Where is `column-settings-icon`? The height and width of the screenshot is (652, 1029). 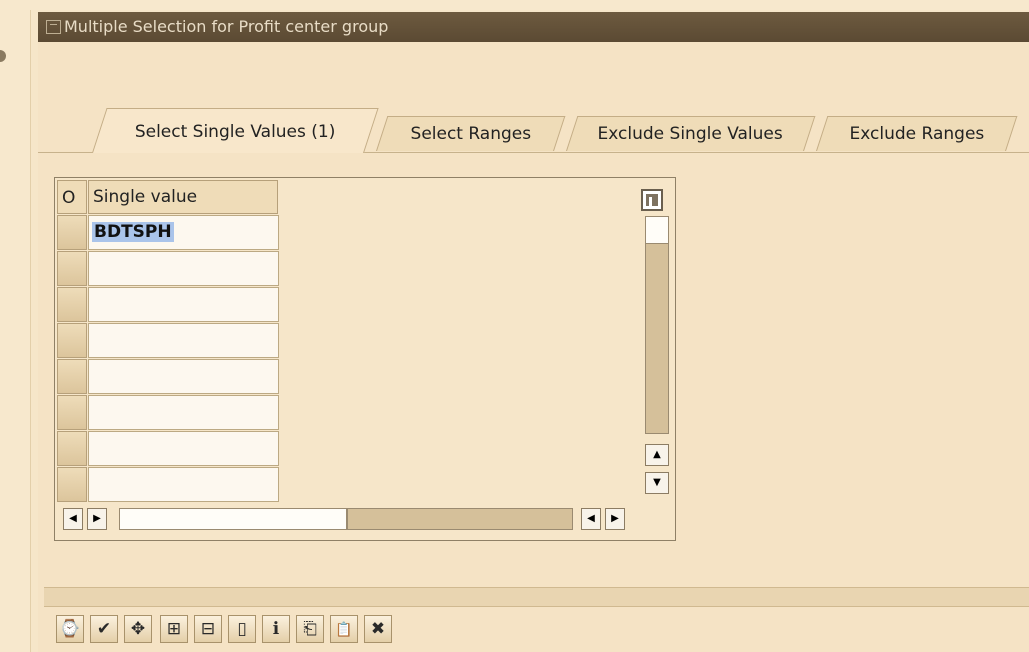 column-settings-icon is located at coordinates (652, 200).